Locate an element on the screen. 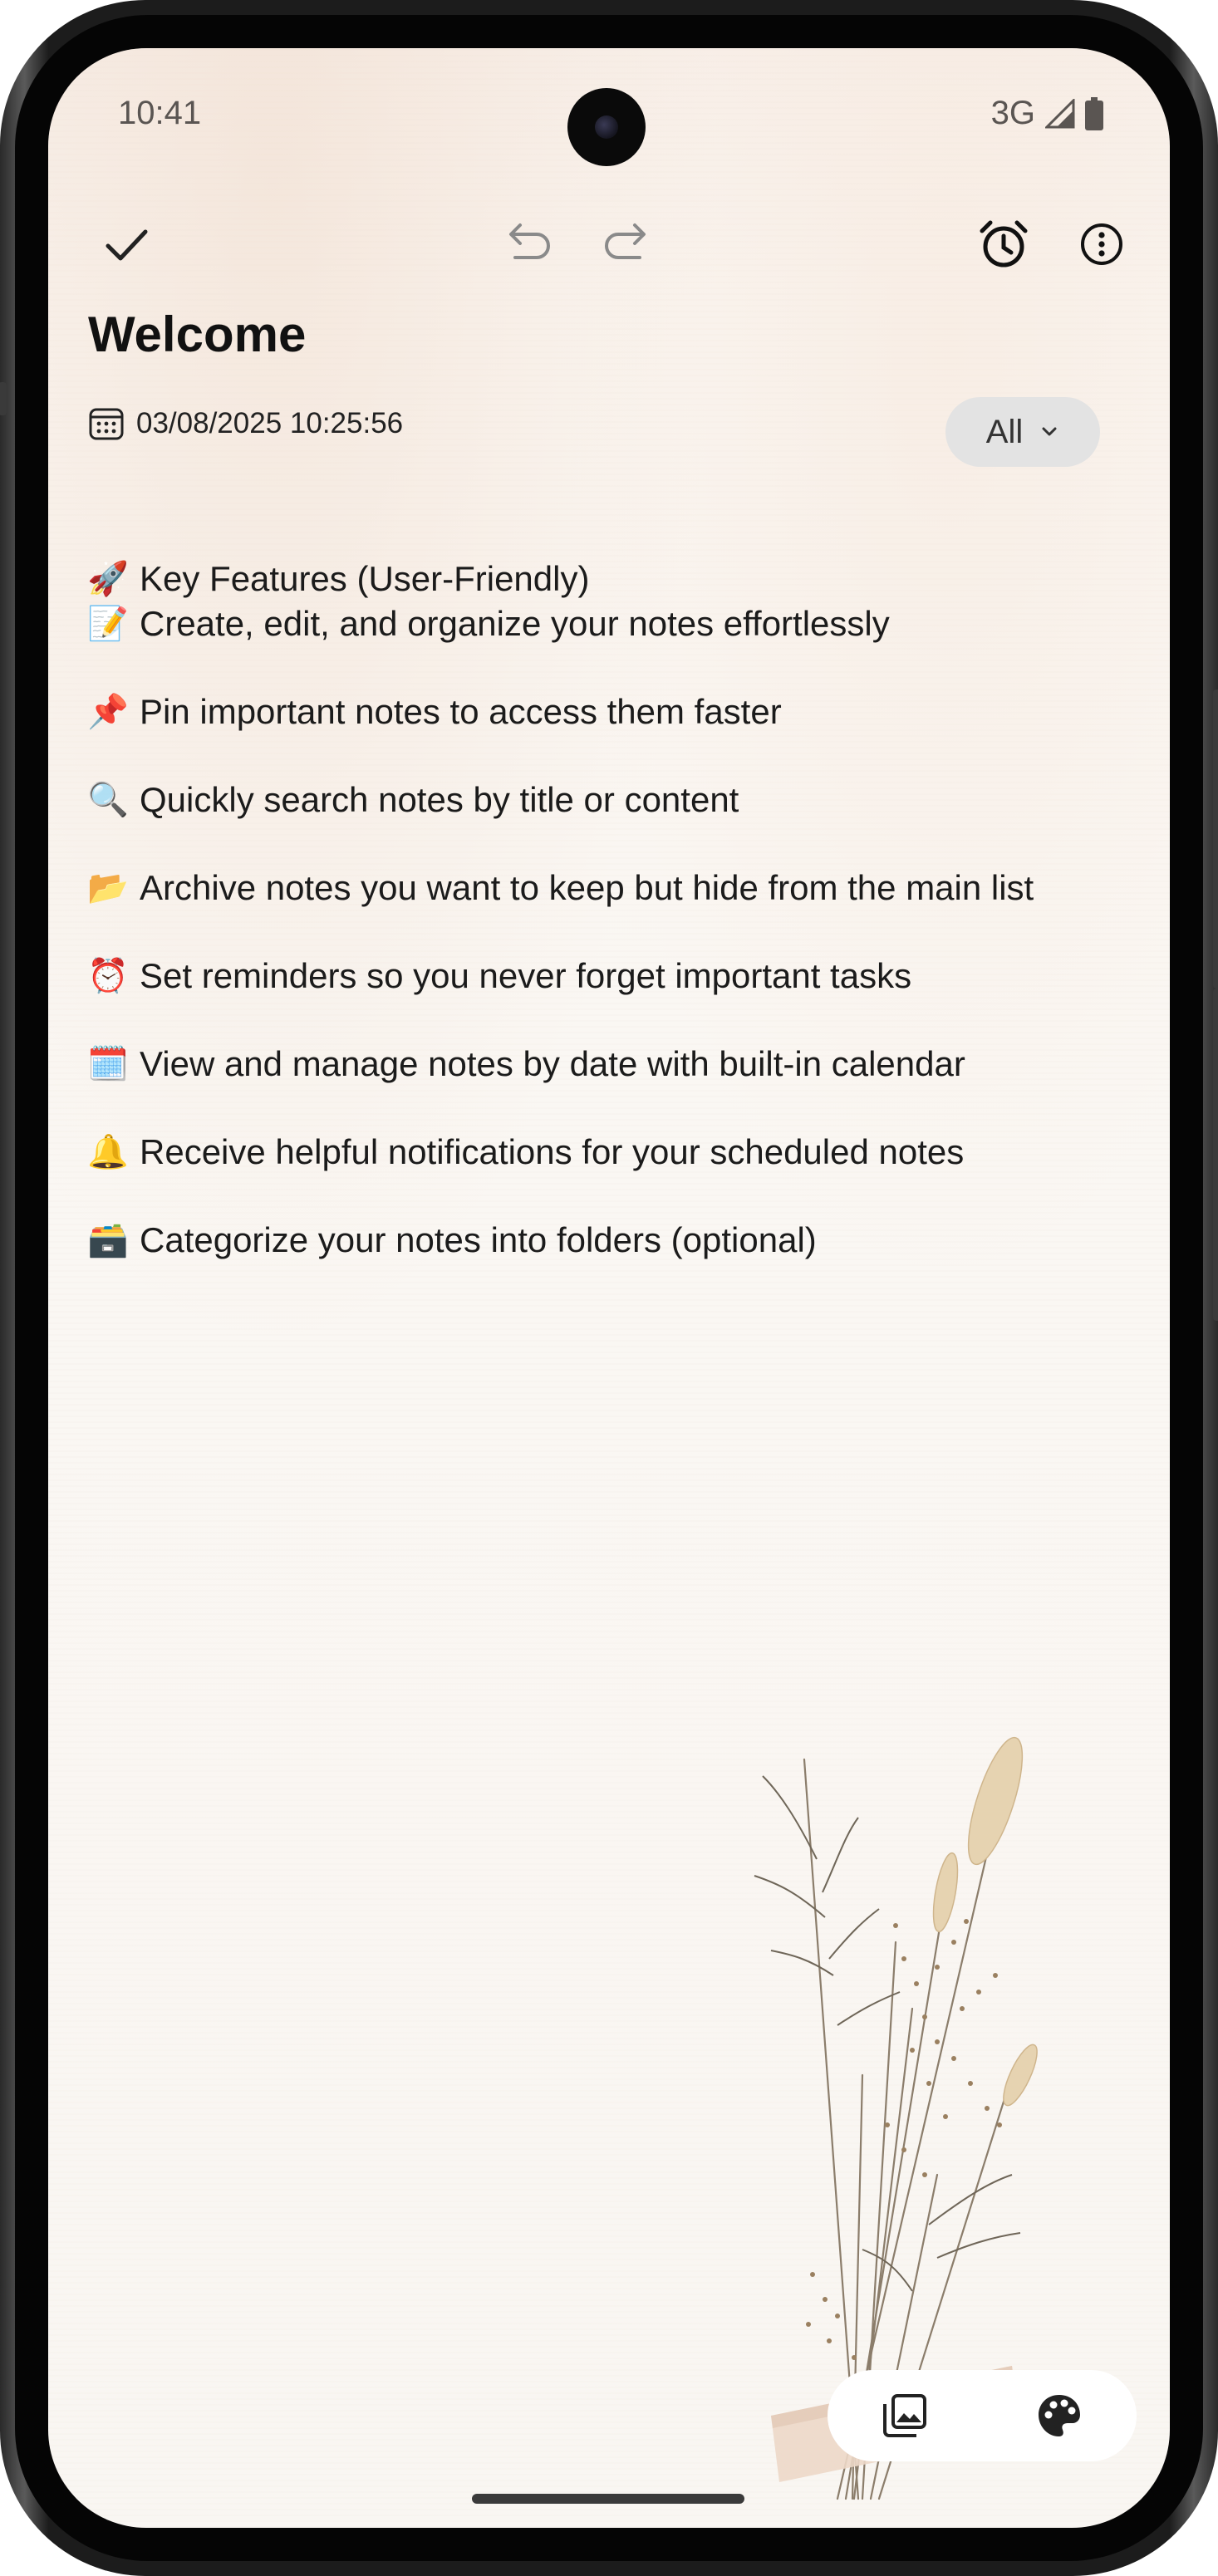 The height and width of the screenshot is (2576, 1218). note-title: Welcome is located at coordinates (197, 334).